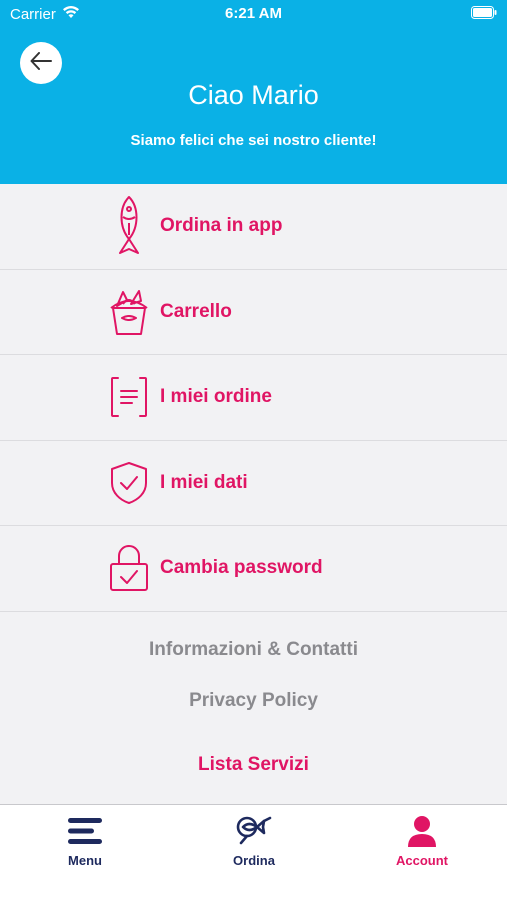  I want to click on menu-item-my-data: I miei dati, so click(253, 483).